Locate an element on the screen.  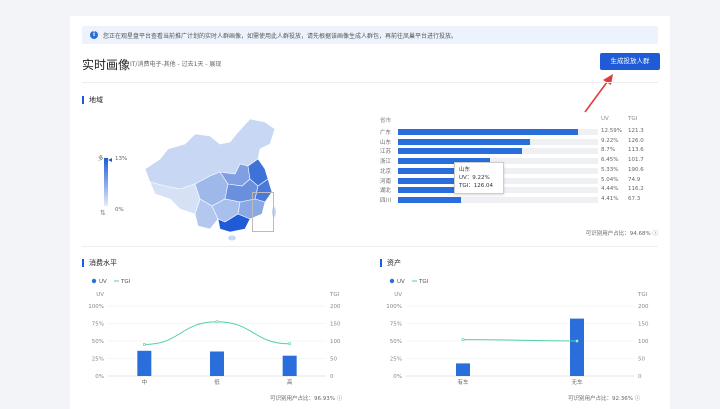
info-icon: i is located at coordinates (94, 35).